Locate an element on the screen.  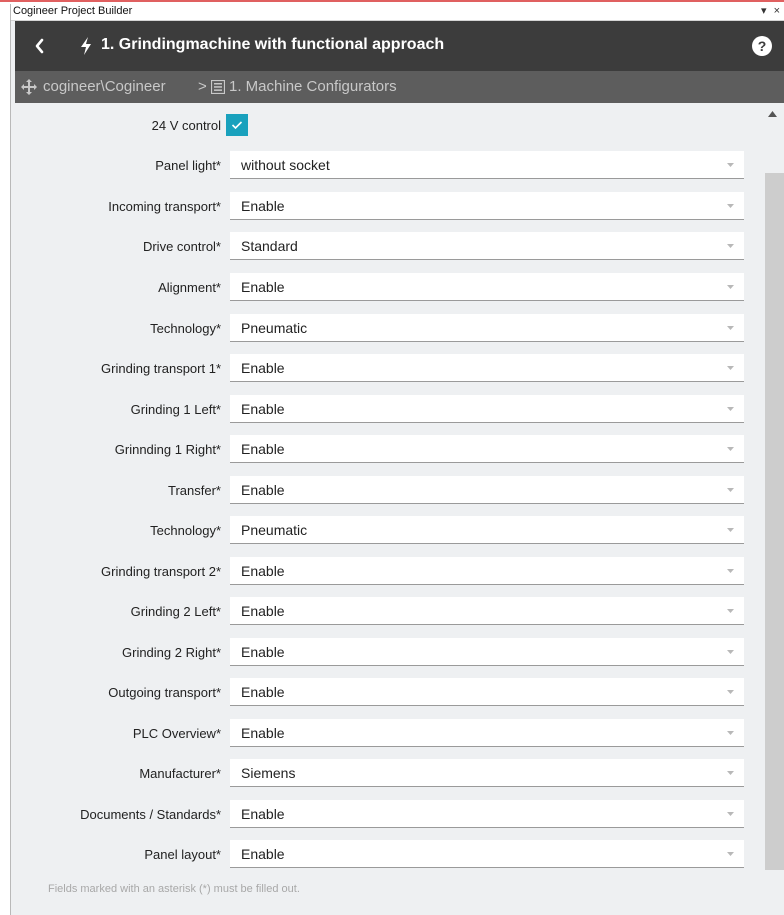
field-row-plc-overview: PLC Overview* Enable is located at coordinates (388, 733).